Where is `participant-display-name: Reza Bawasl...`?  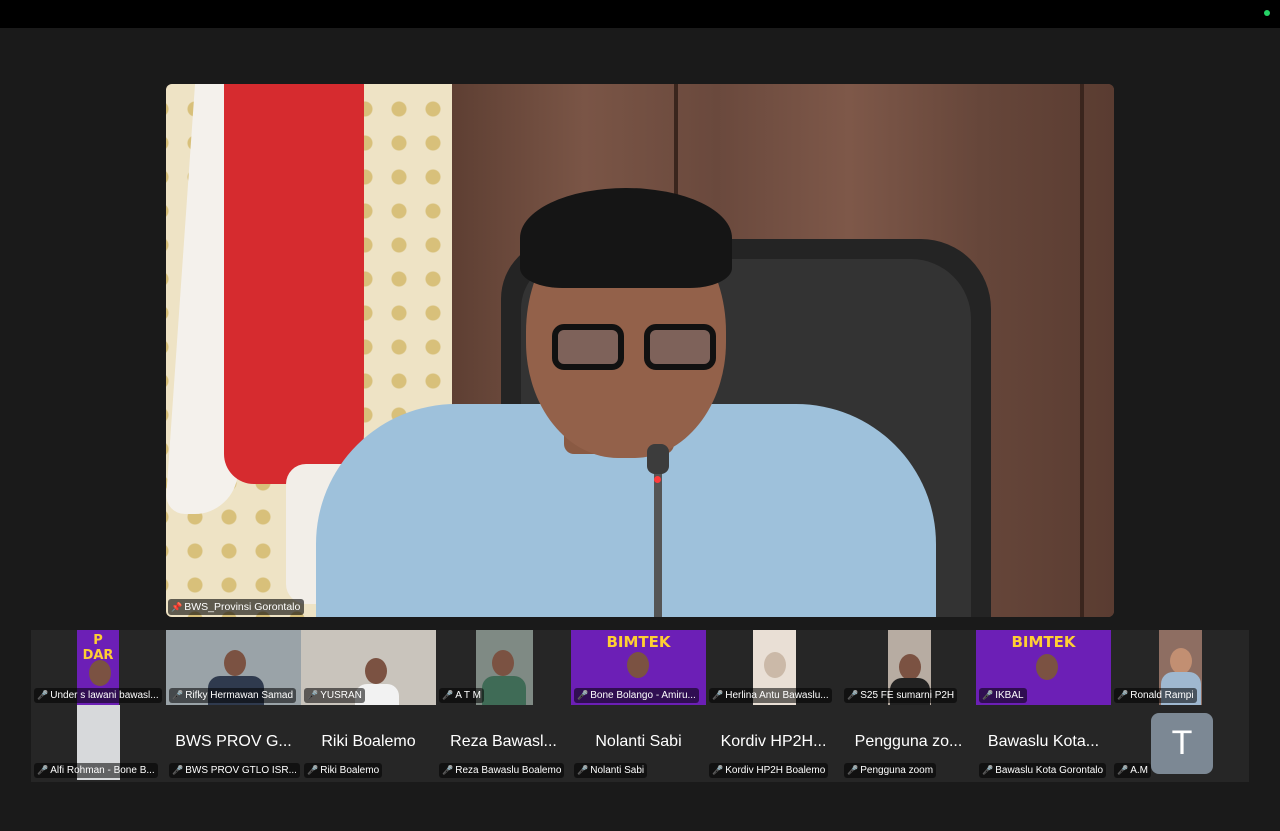
participant-display-name: Reza Bawasl... is located at coordinates (503, 741).